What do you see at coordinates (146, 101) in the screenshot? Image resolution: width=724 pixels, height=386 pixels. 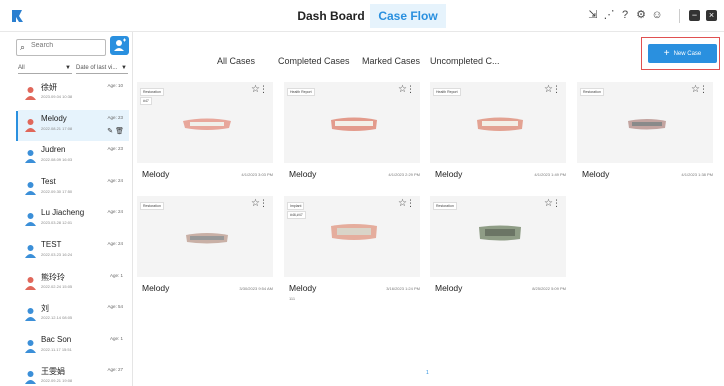 I see `case-tag: #47` at bounding box center [146, 101].